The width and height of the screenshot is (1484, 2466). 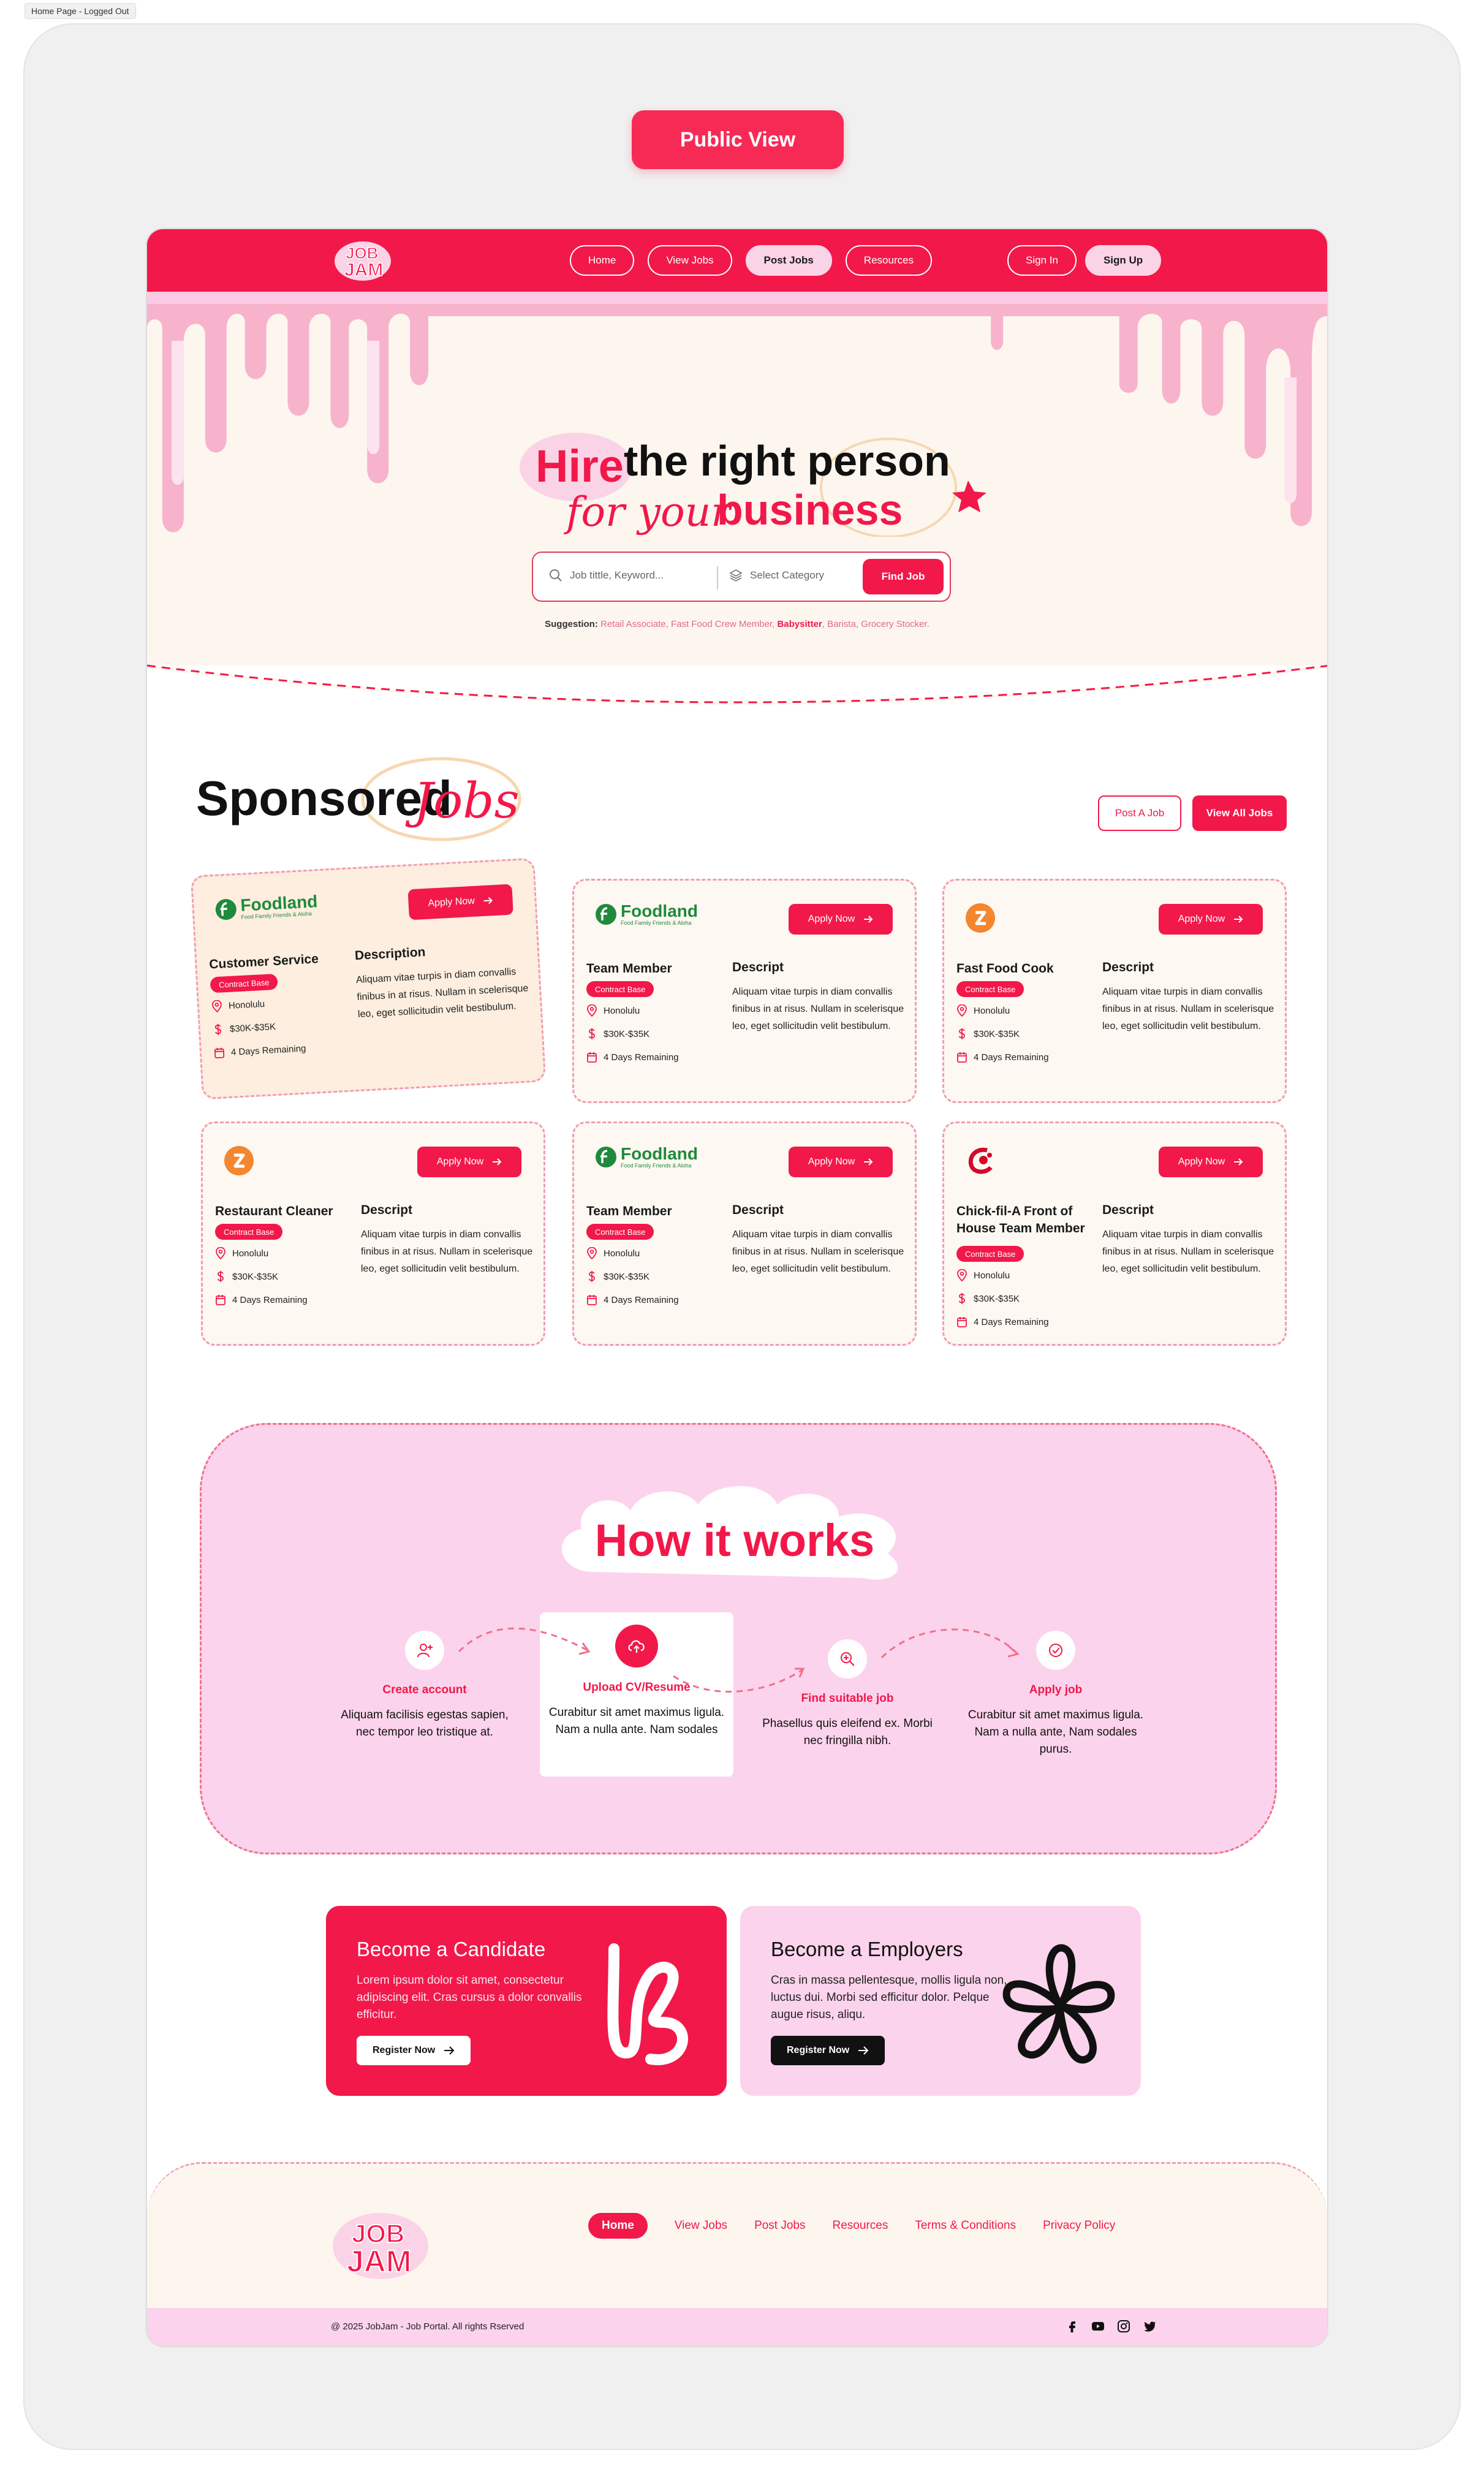 I want to click on footer-home: Home, so click(x=618, y=2226).